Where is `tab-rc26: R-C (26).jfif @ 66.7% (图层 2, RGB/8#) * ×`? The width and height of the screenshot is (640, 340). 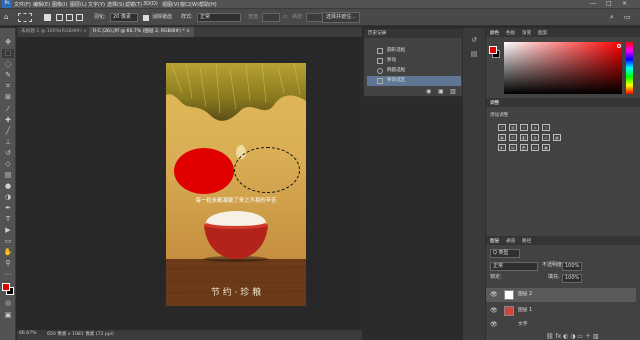 tab-rc26: R-C (26).jfif @ 66.7% (图层 2, RGB/8#) * × is located at coordinates (141, 32).